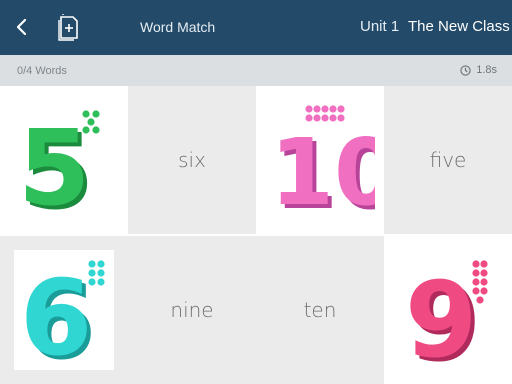 The height and width of the screenshot is (384, 512). I want to click on number-9-image: 9 9, so click(446, 314).